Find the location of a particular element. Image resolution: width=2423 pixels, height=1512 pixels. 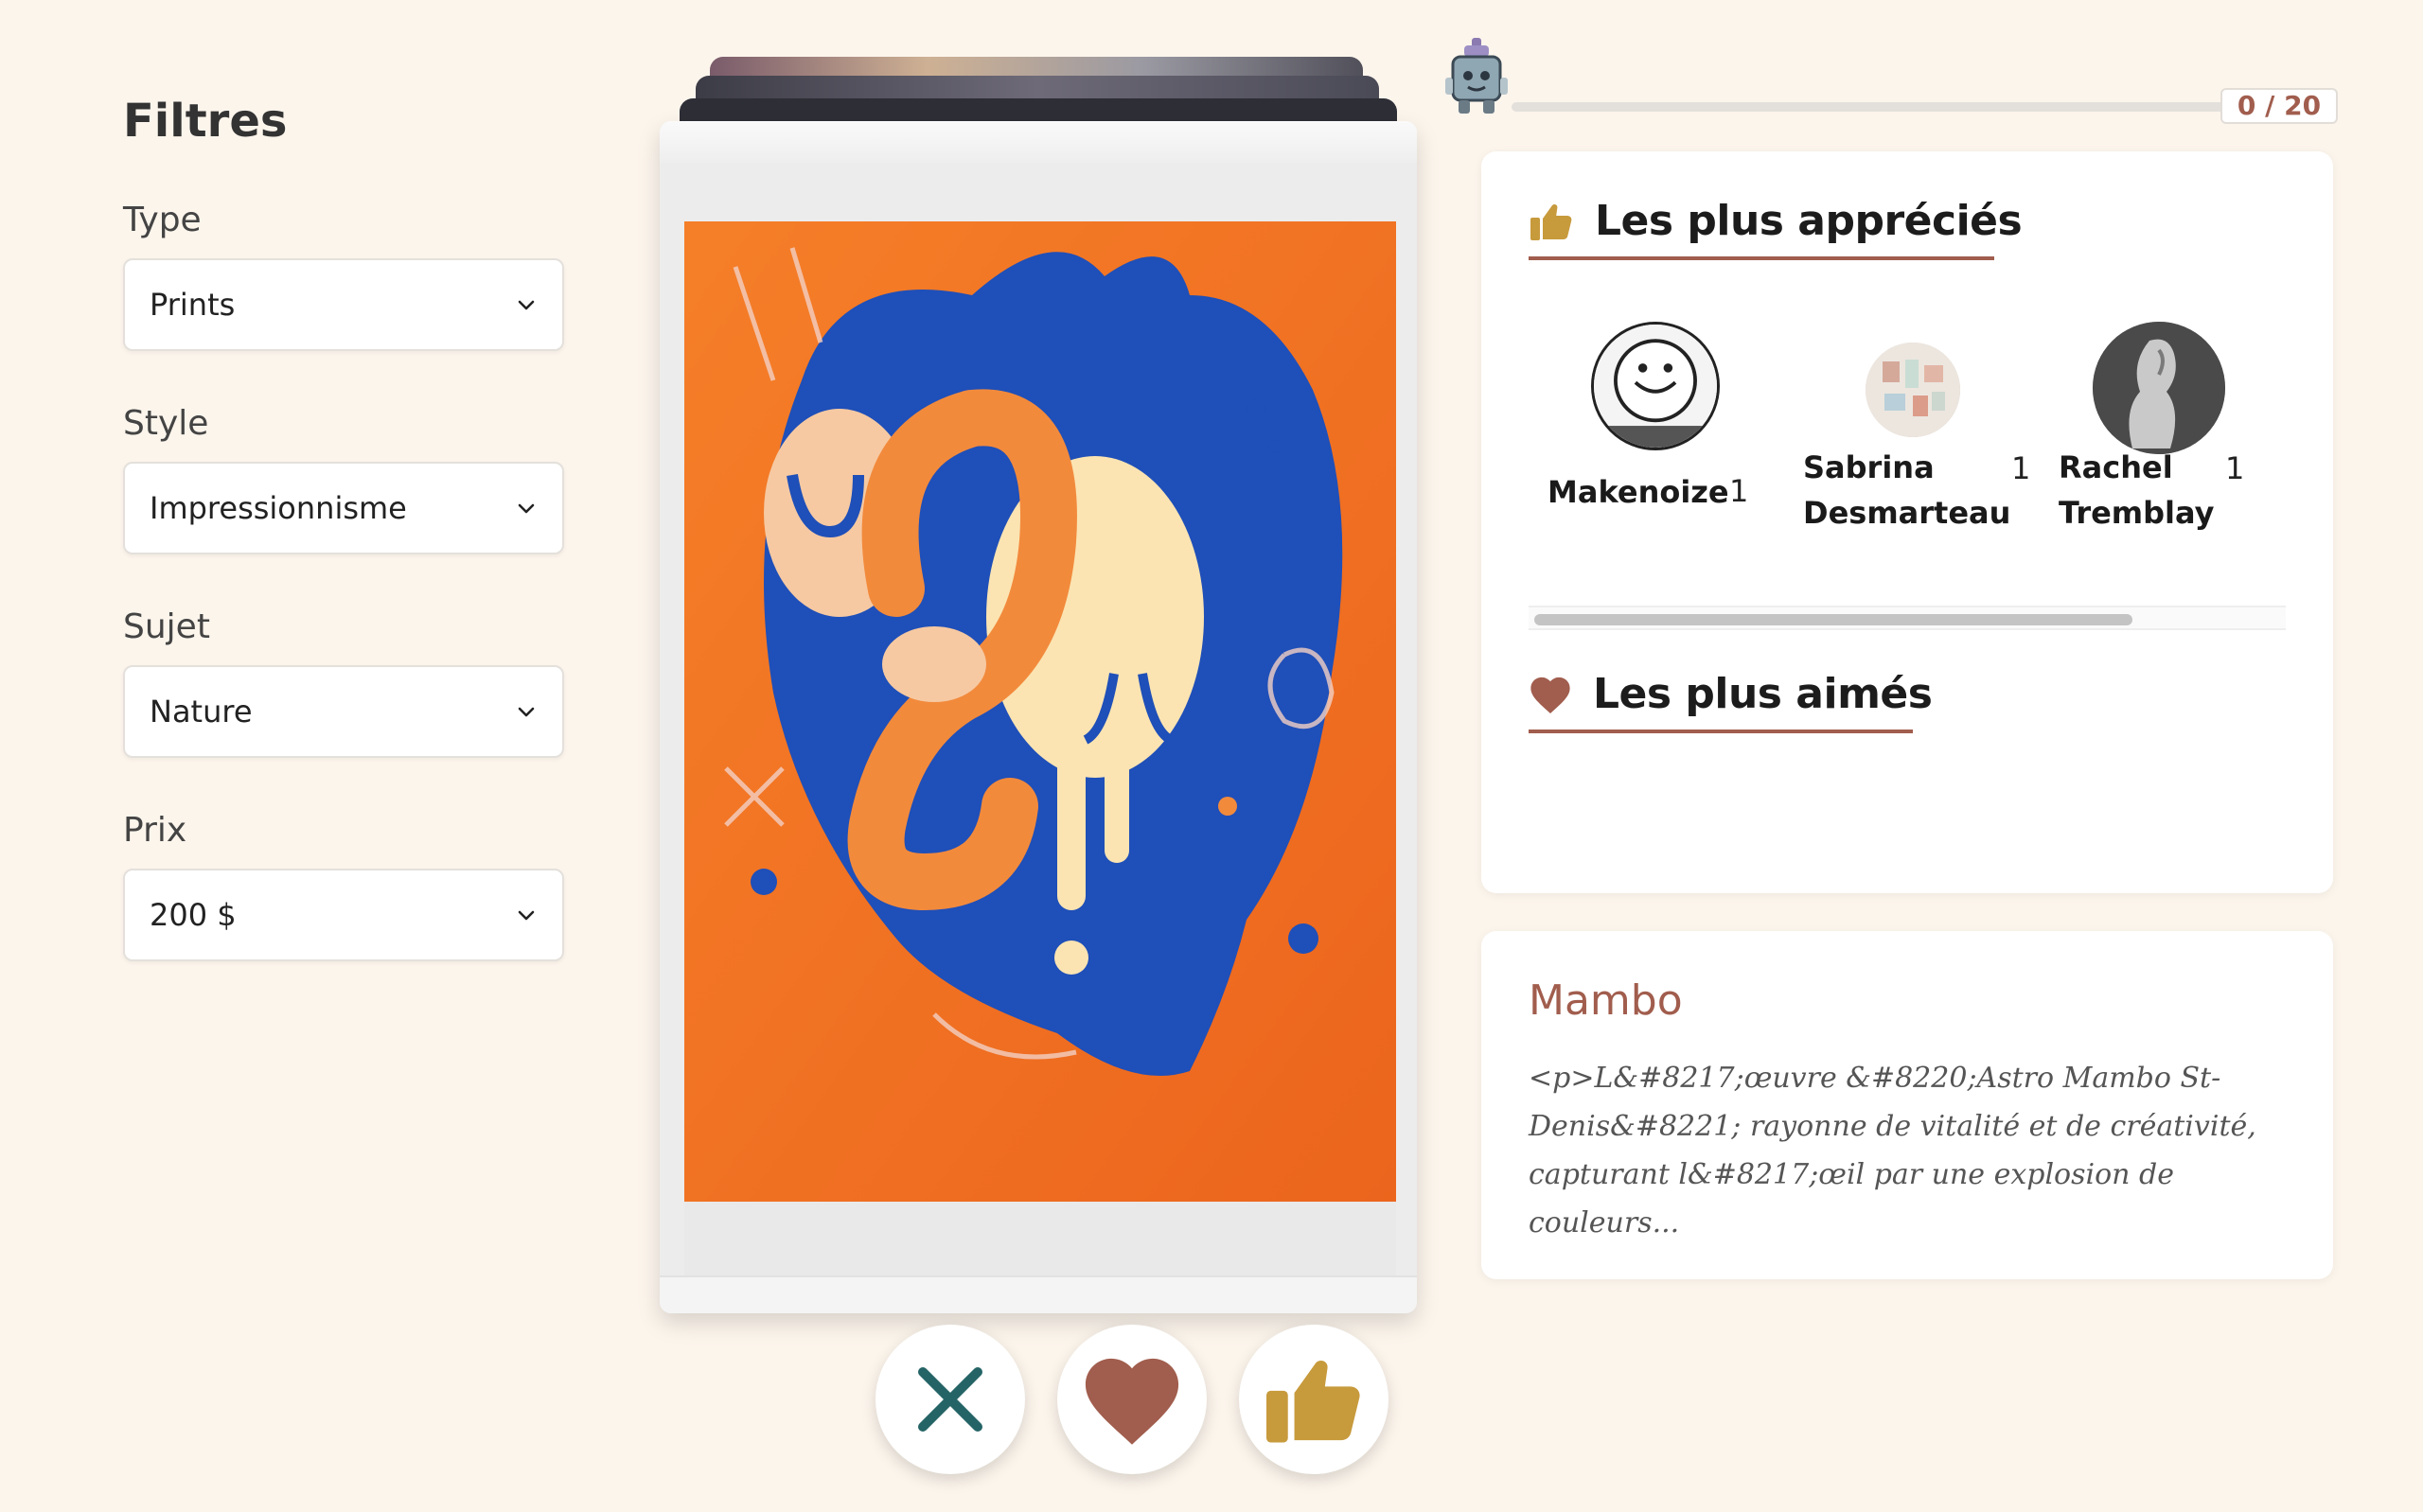

artist-name: Makenoize is located at coordinates (1638, 492).